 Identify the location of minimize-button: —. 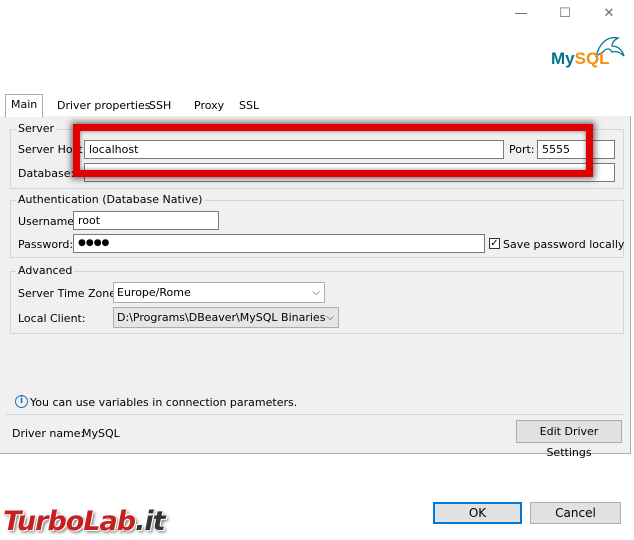
(521, 14).